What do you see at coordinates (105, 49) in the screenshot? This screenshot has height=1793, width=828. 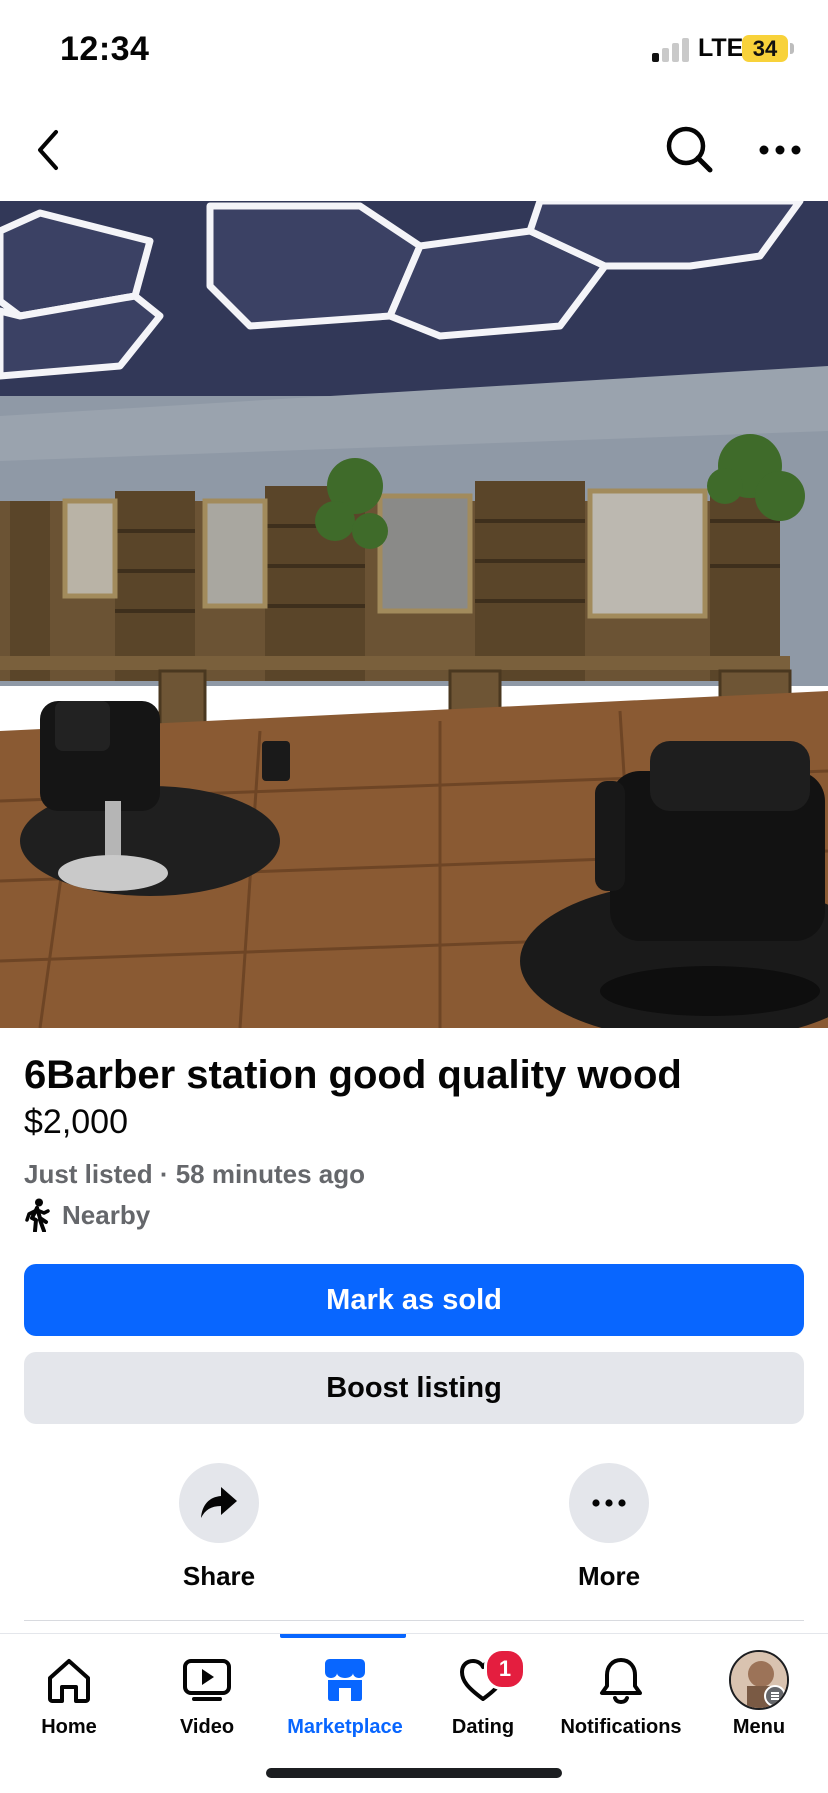 I see `status-time: 12:34` at bounding box center [105, 49].